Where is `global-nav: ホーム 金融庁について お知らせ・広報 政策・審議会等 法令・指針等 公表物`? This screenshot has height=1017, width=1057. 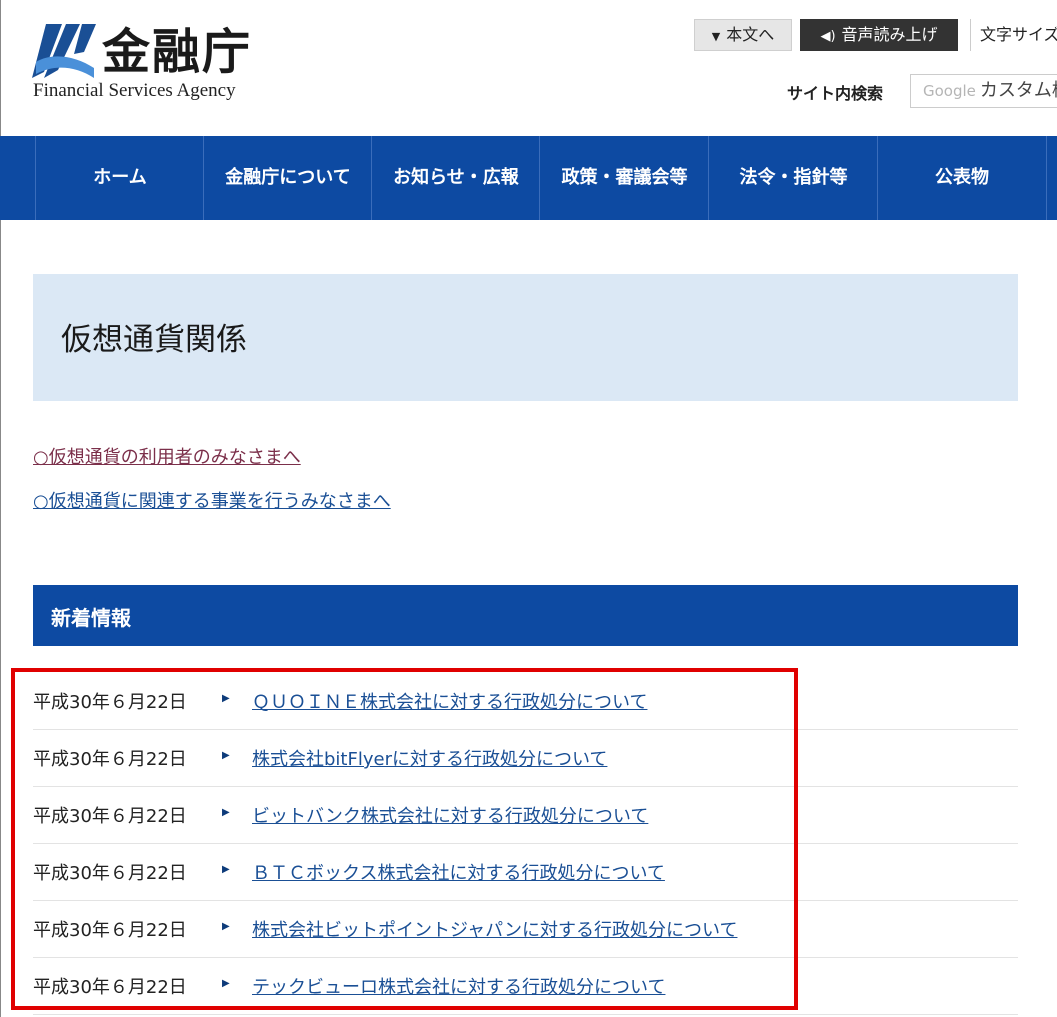
global-nav: ホーム 金融庁について お知らせ・広報 政策・審議会等 法令・指針等 公表物 is located at coordinates (528, 178).